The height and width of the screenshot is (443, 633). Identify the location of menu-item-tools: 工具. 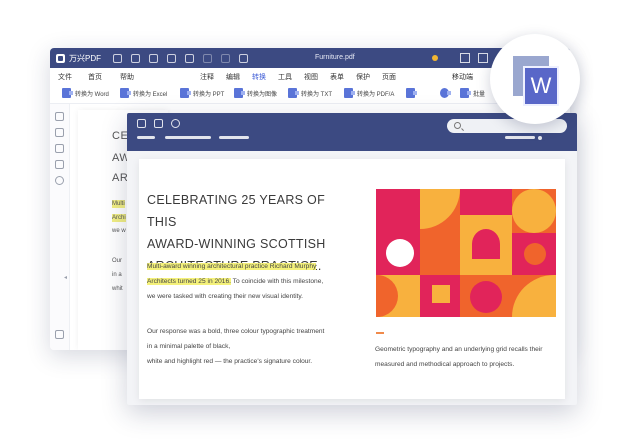
(285, 77).